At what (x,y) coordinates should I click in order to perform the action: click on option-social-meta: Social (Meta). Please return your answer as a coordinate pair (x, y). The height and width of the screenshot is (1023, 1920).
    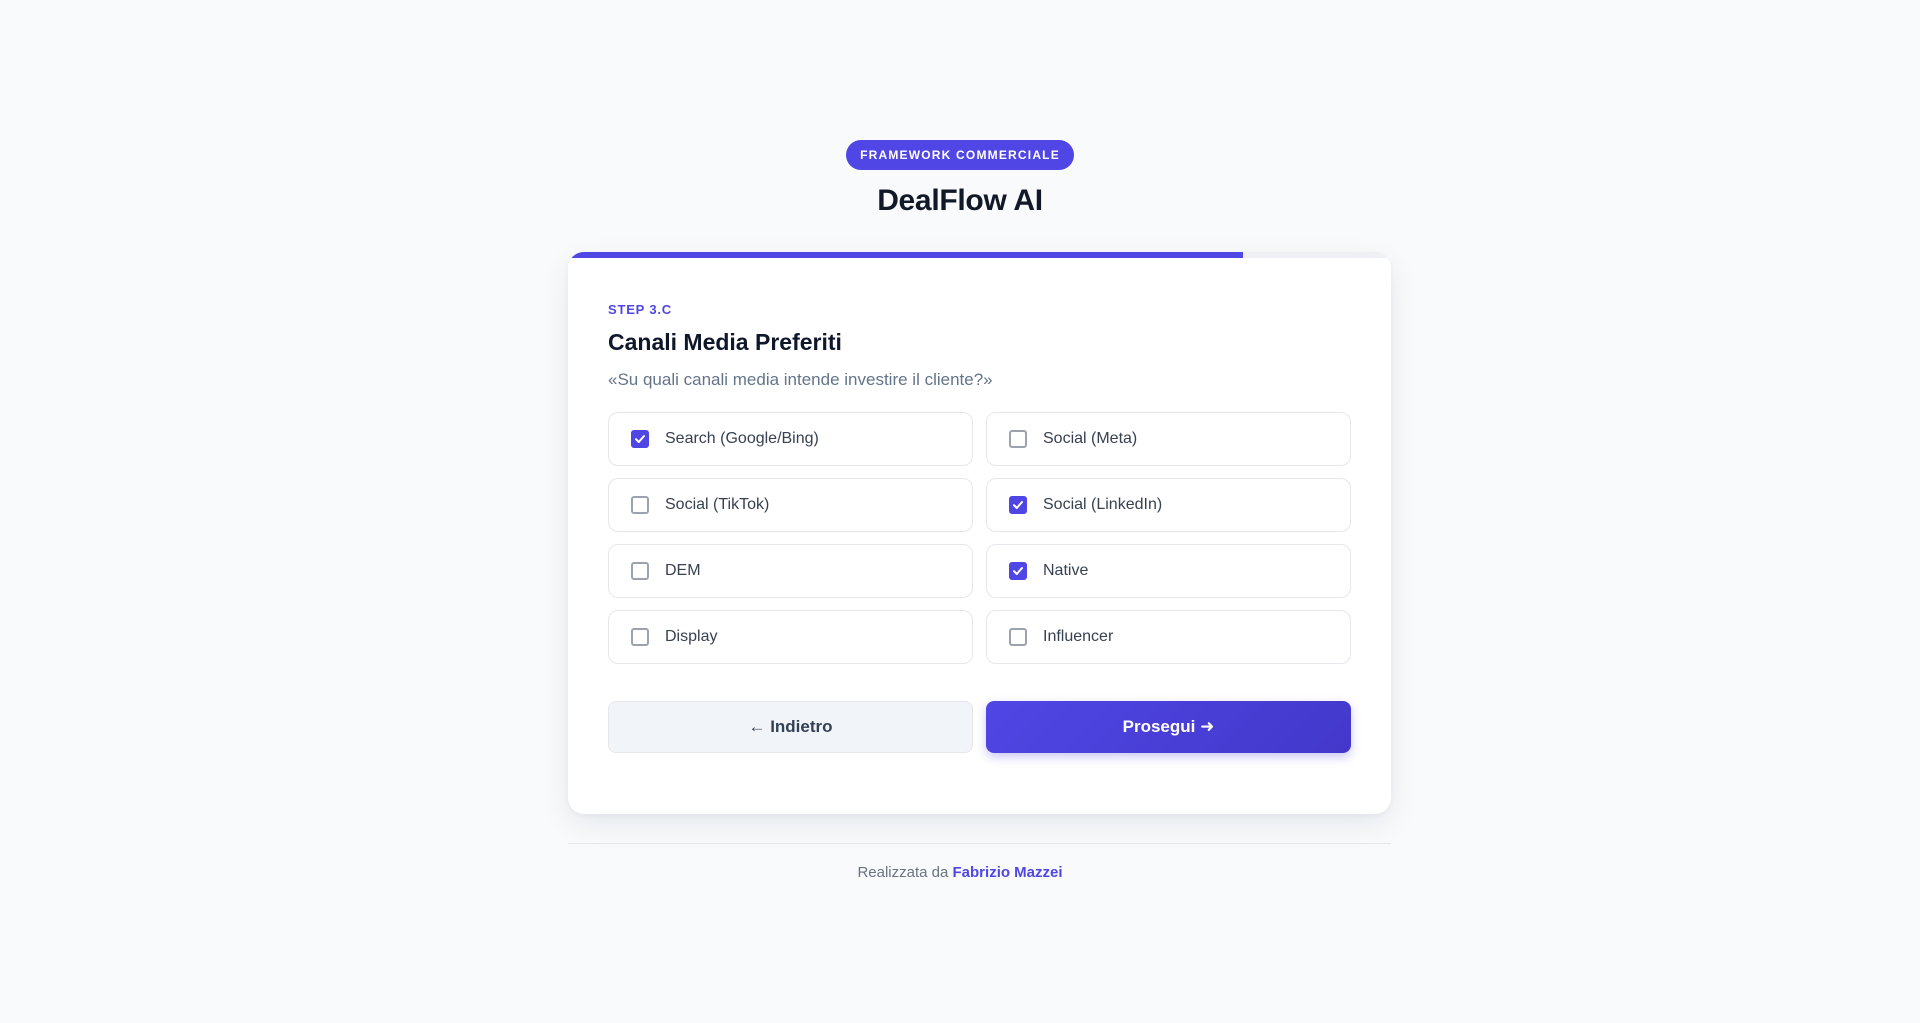
    Looking at the image, I should click on (1168, 439).